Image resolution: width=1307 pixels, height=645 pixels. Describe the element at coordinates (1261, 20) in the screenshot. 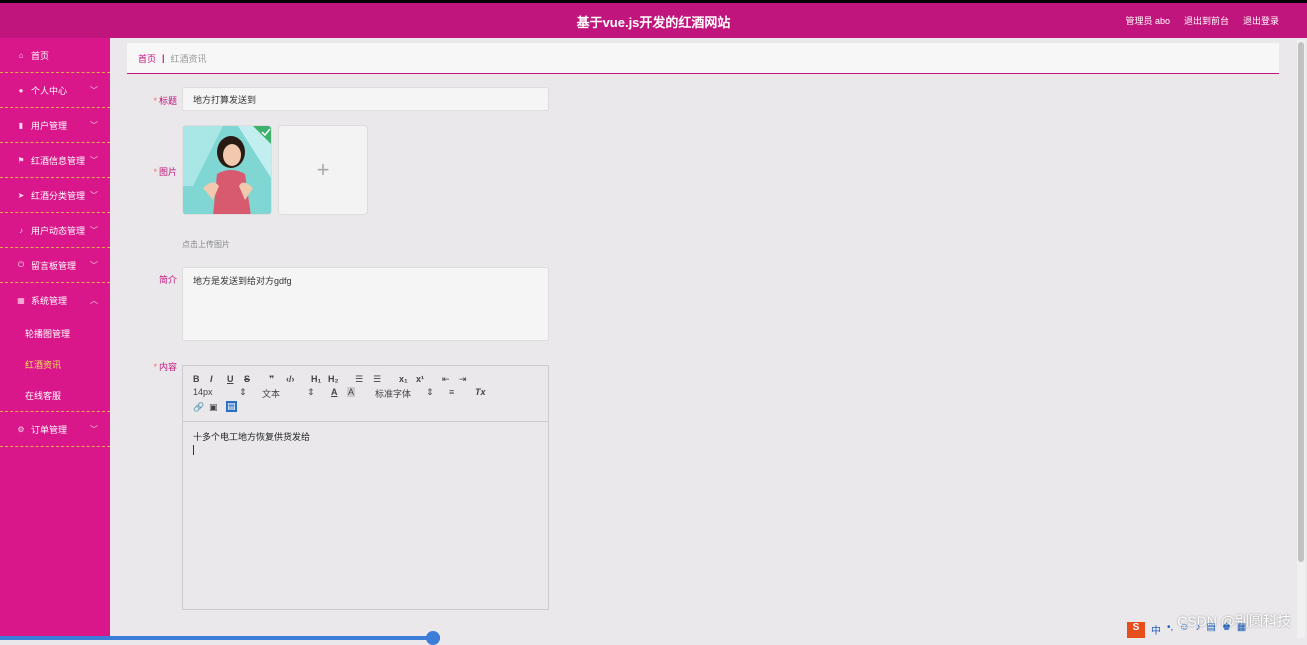

I see `logout-link: 退出登录` at that location.